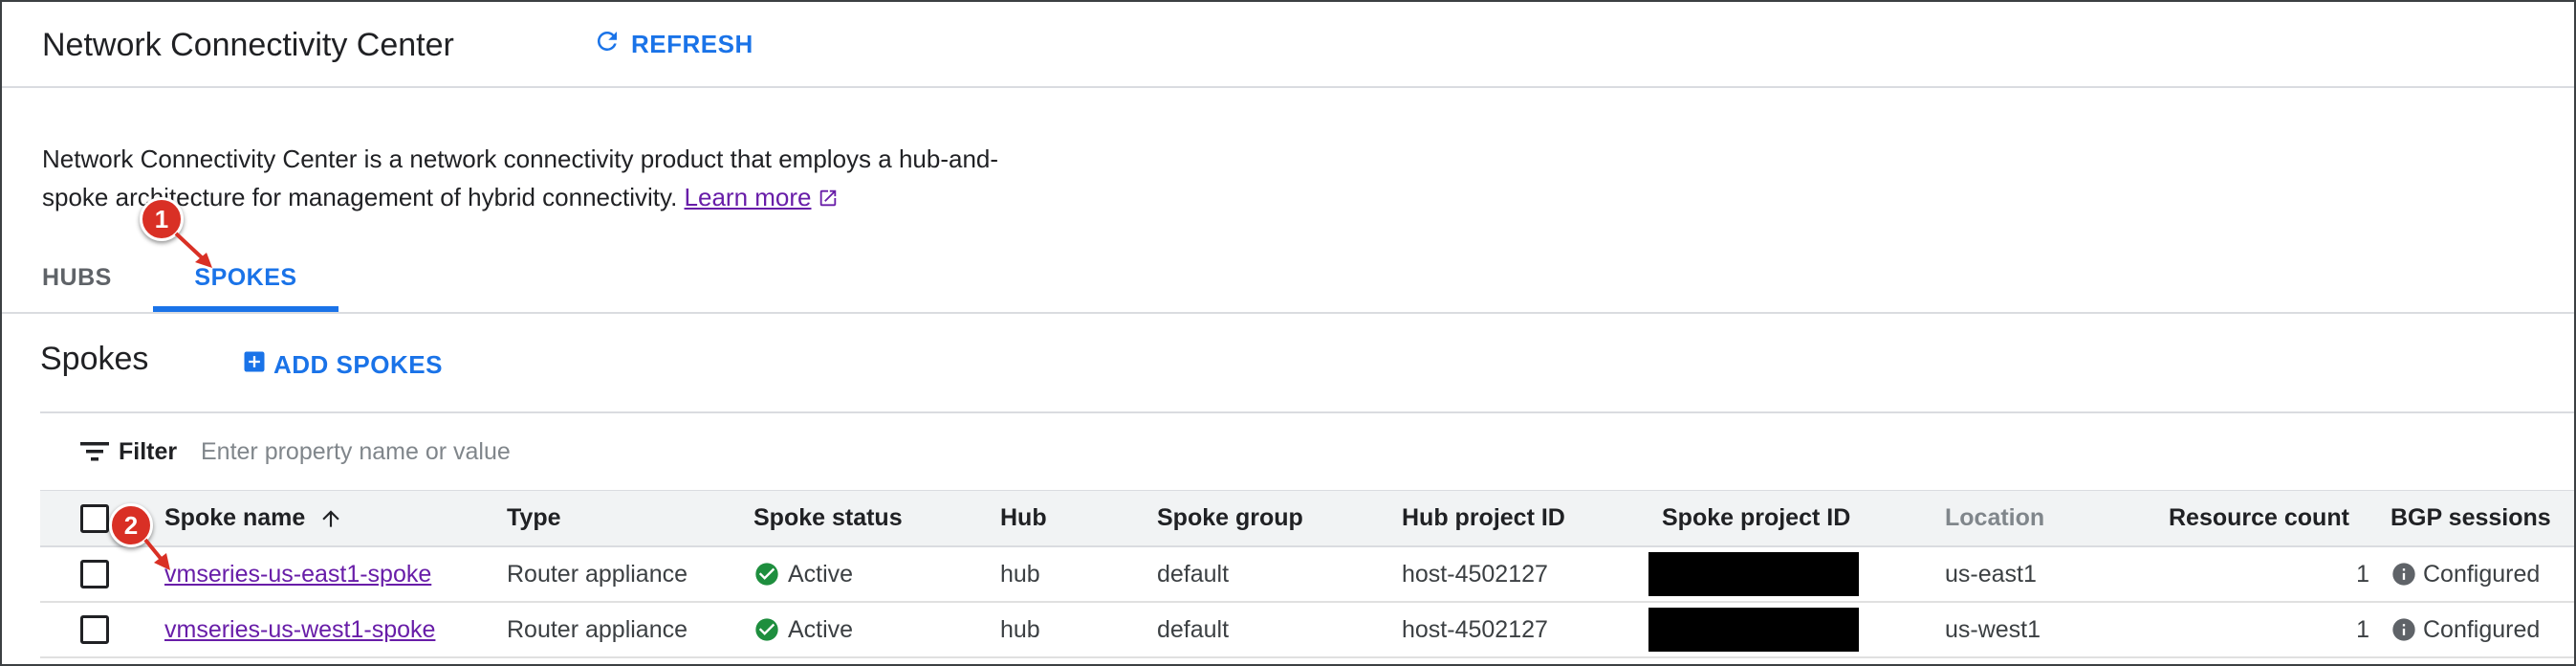 This screenshot has height=666, width=2576. I want to click on location-cell: us-east1, so click(1991, 574).